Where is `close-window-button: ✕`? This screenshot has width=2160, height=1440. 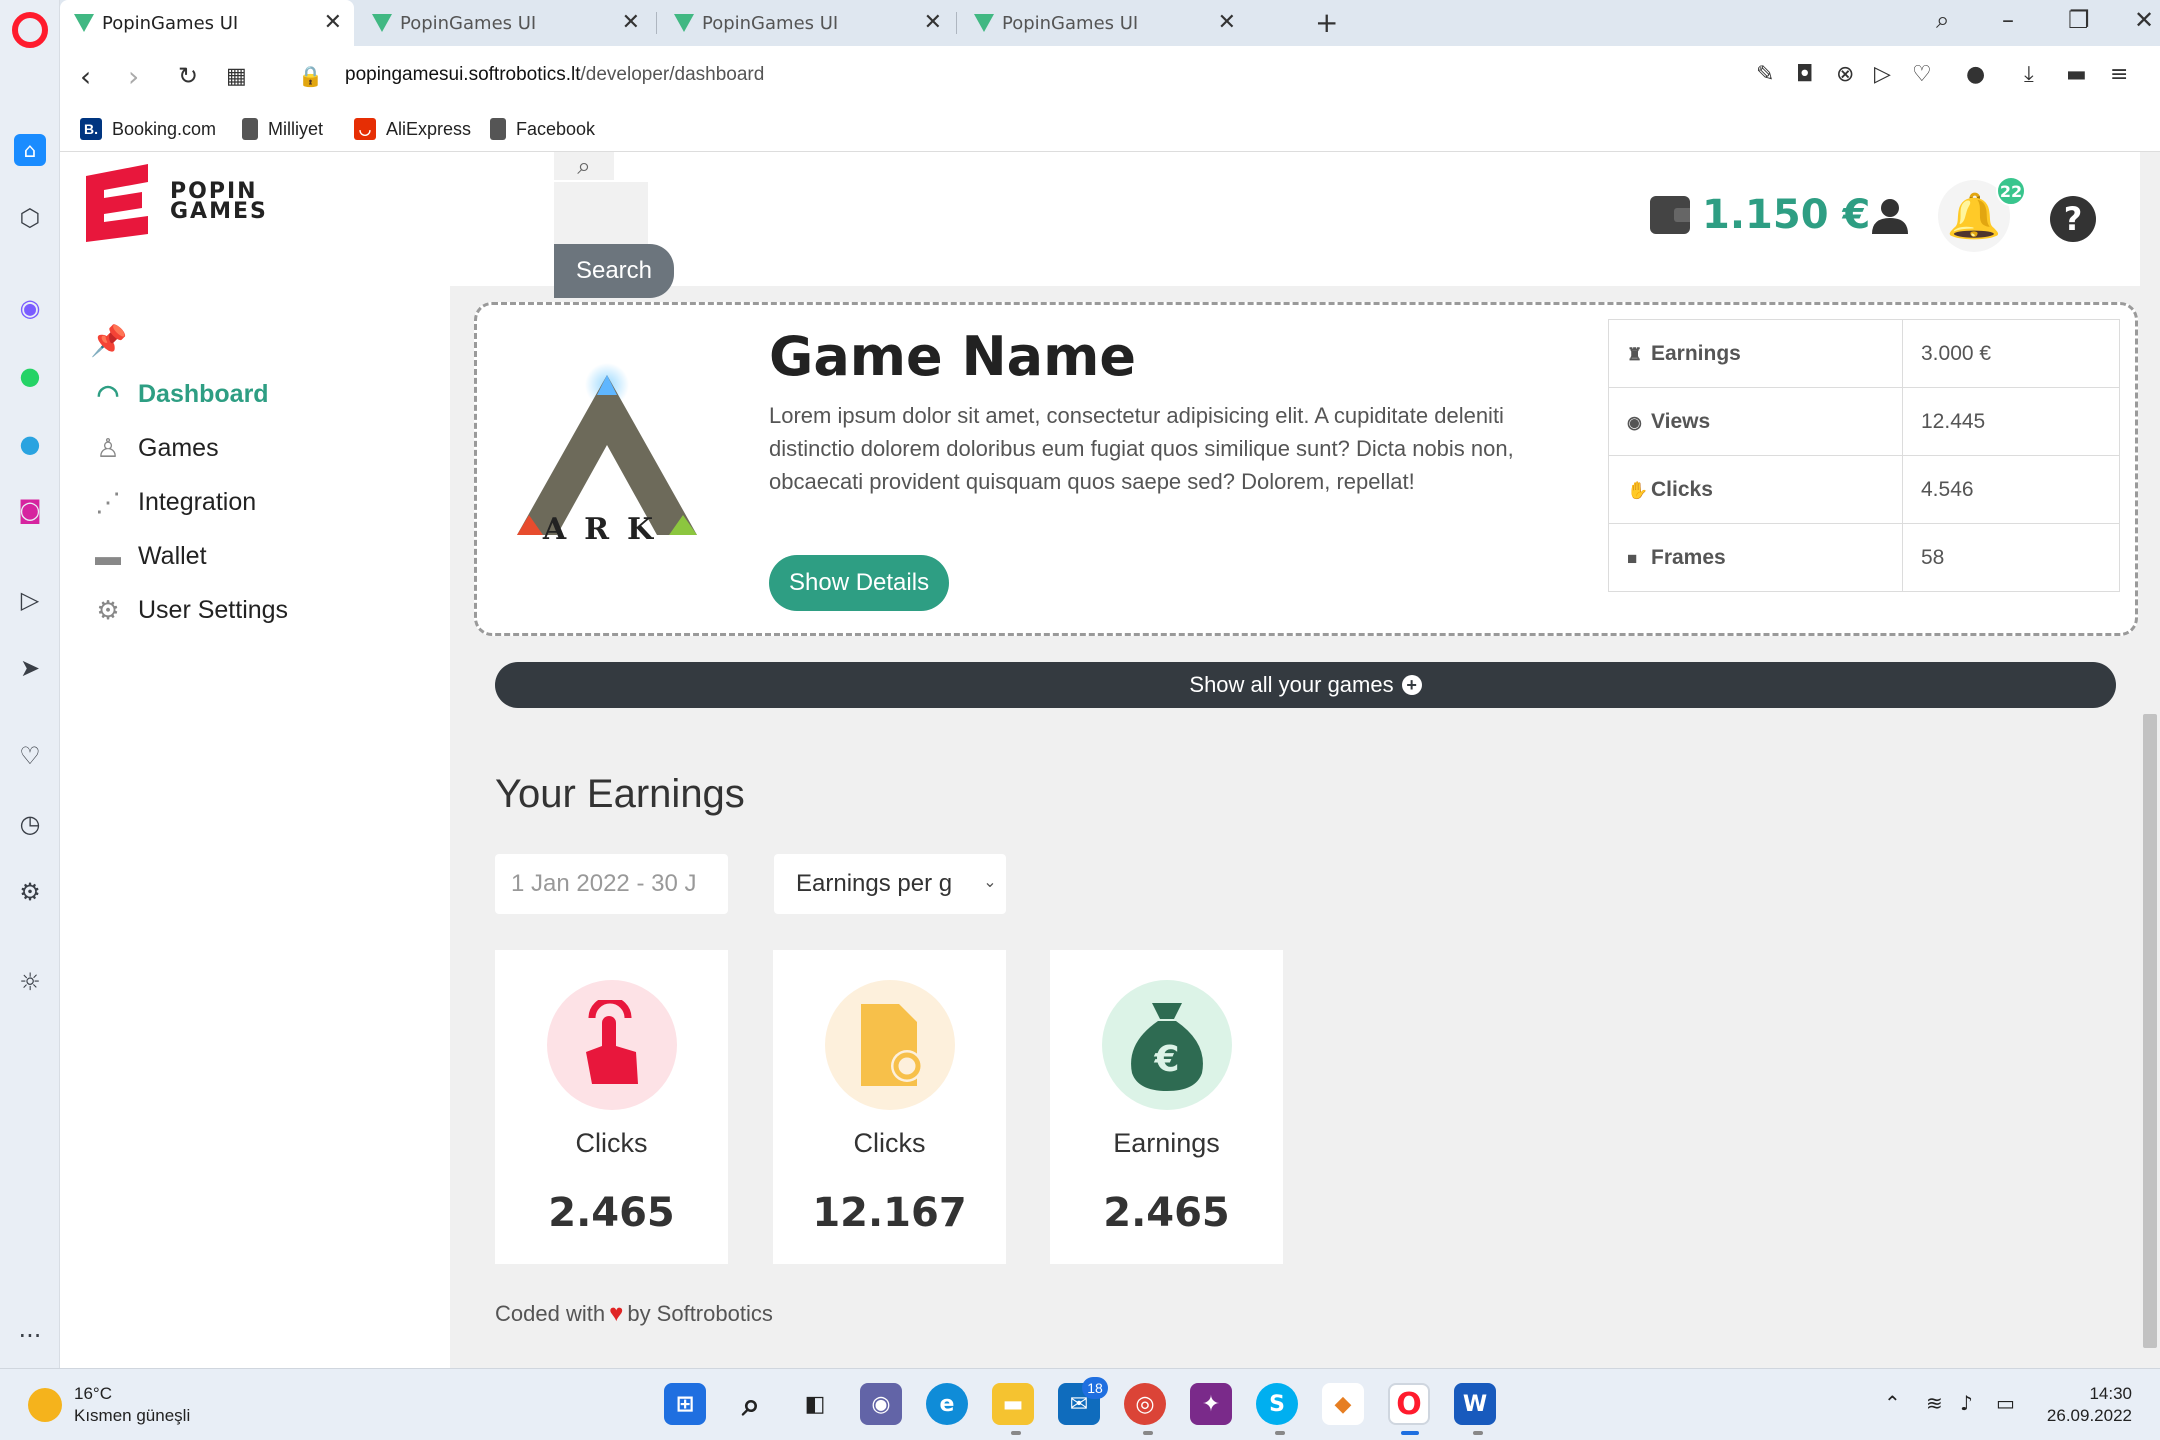
close-window-button: ✕ is located at coordinates (2144, 20).